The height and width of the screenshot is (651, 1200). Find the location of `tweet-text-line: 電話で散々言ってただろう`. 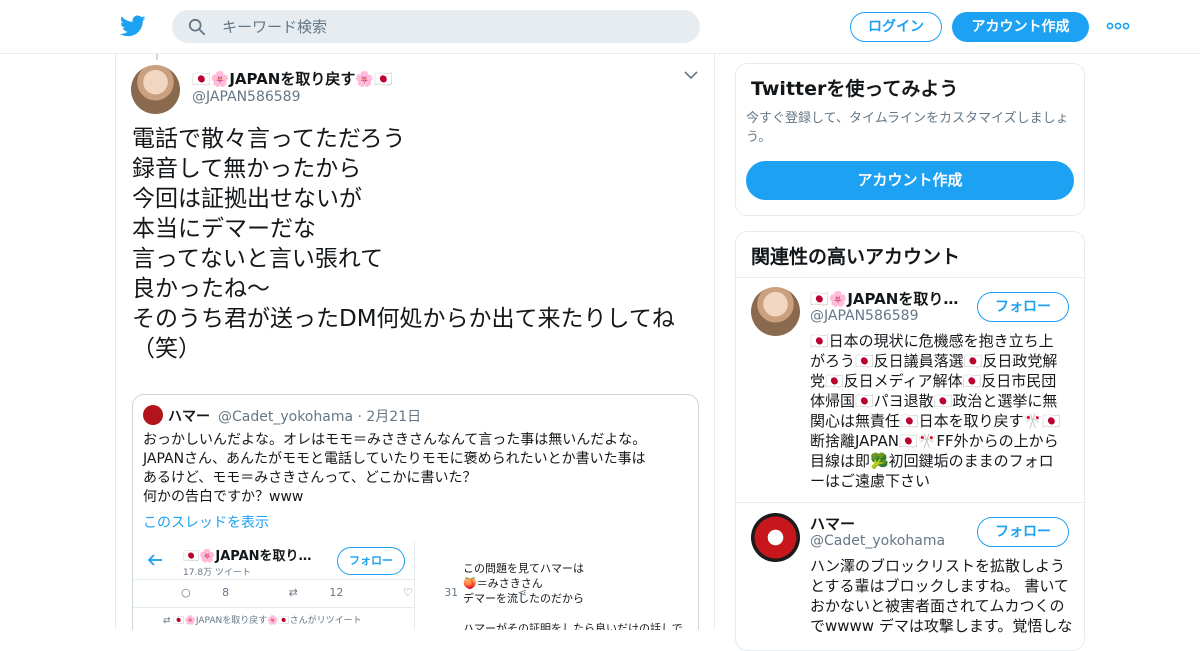

tweet-text-line: 電話で散々言ってただろう is located at coordinates (269, 139).